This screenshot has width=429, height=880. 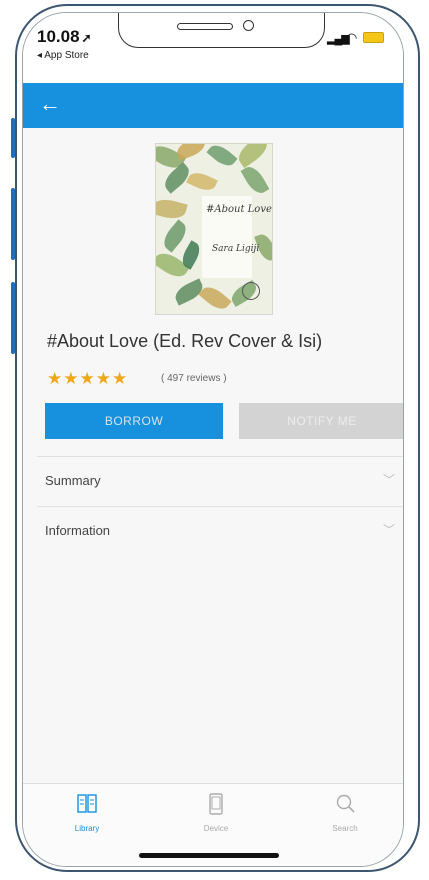 I want to click on tab-label: Library, so click(x=87, y=828).